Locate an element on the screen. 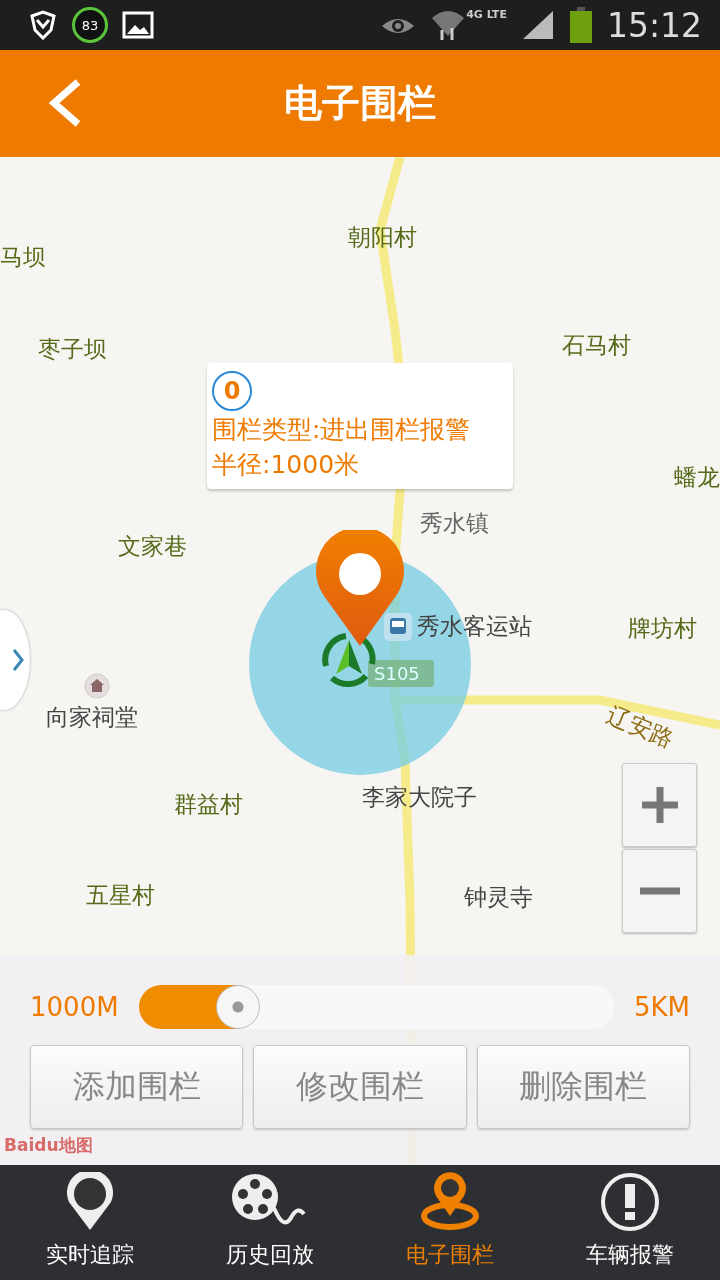 The width and height of the screenshot is (720, 1280). place-label: 秀水镇 is located at coordinates (454, 523).